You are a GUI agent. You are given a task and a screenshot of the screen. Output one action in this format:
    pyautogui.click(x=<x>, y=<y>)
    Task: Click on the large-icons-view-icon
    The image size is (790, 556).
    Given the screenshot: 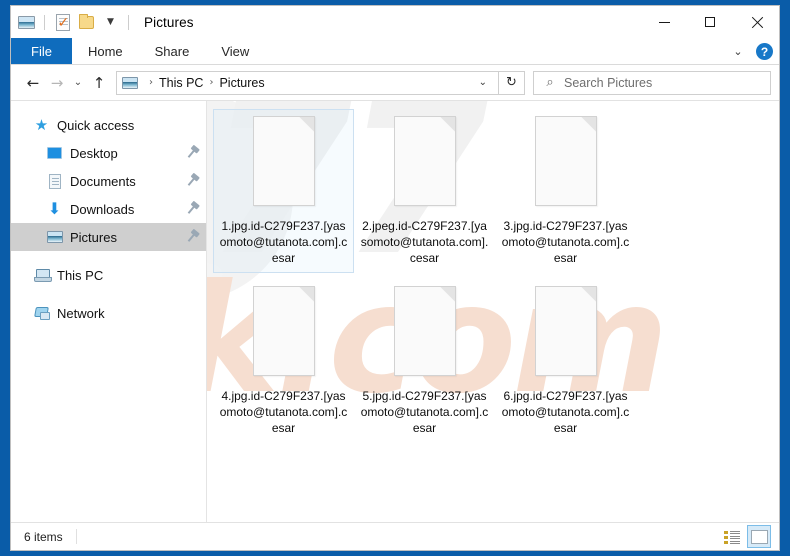 What is the action you would take?
    pyautogui.click(x=759, y=536)
    